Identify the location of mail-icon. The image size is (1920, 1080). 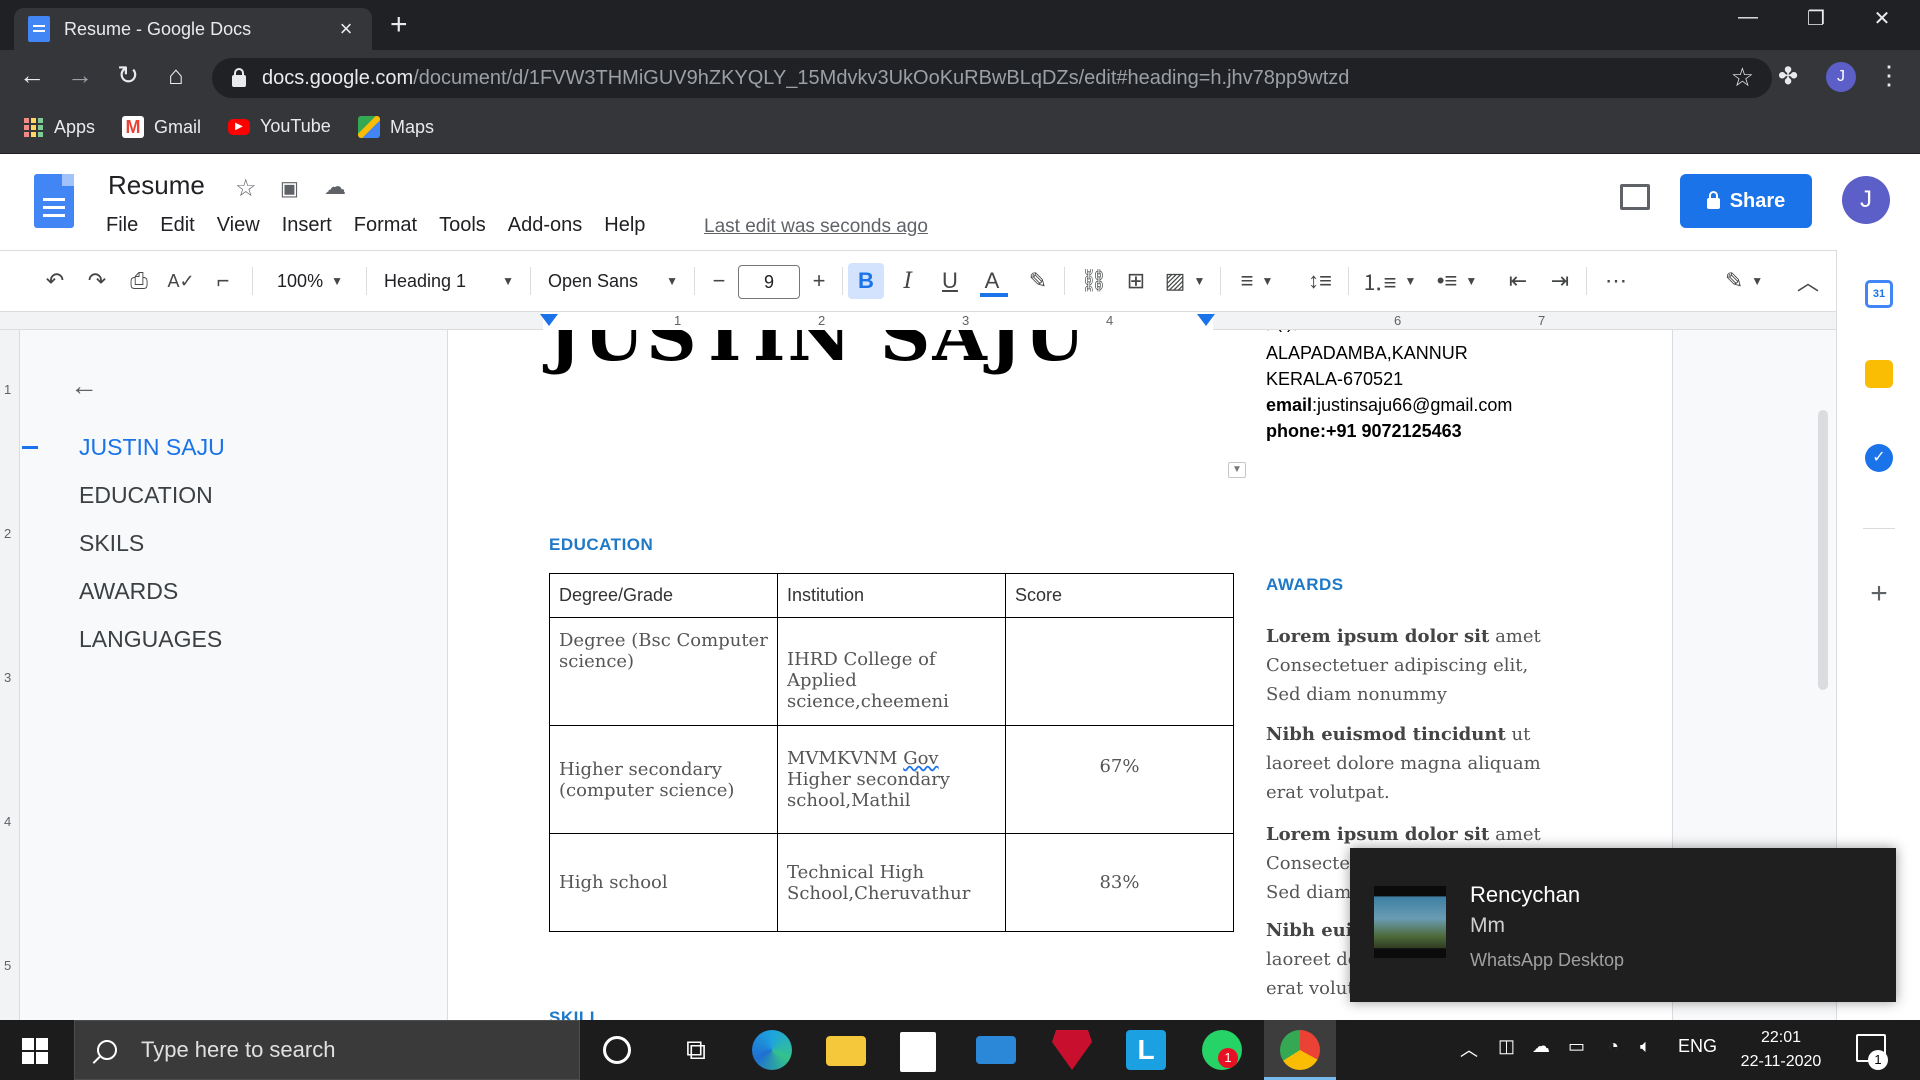
(996, 1050).